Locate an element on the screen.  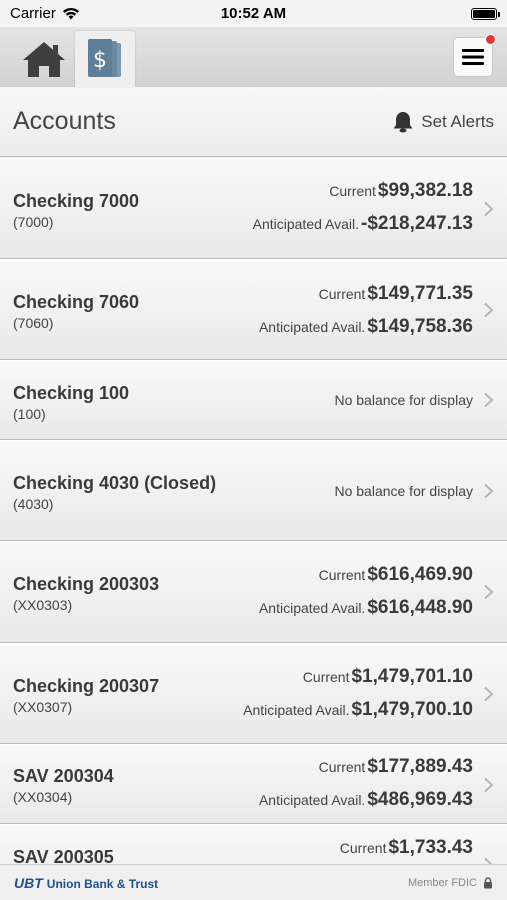
account-number: (XX0303) is located at coordinates (43, 605).